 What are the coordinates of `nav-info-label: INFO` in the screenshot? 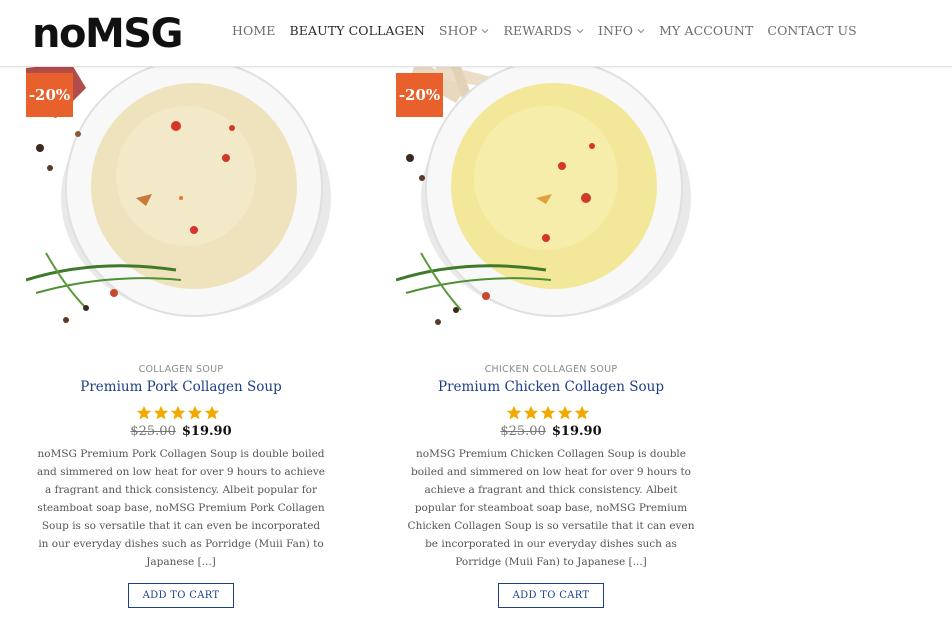 It's located at (615, 30).